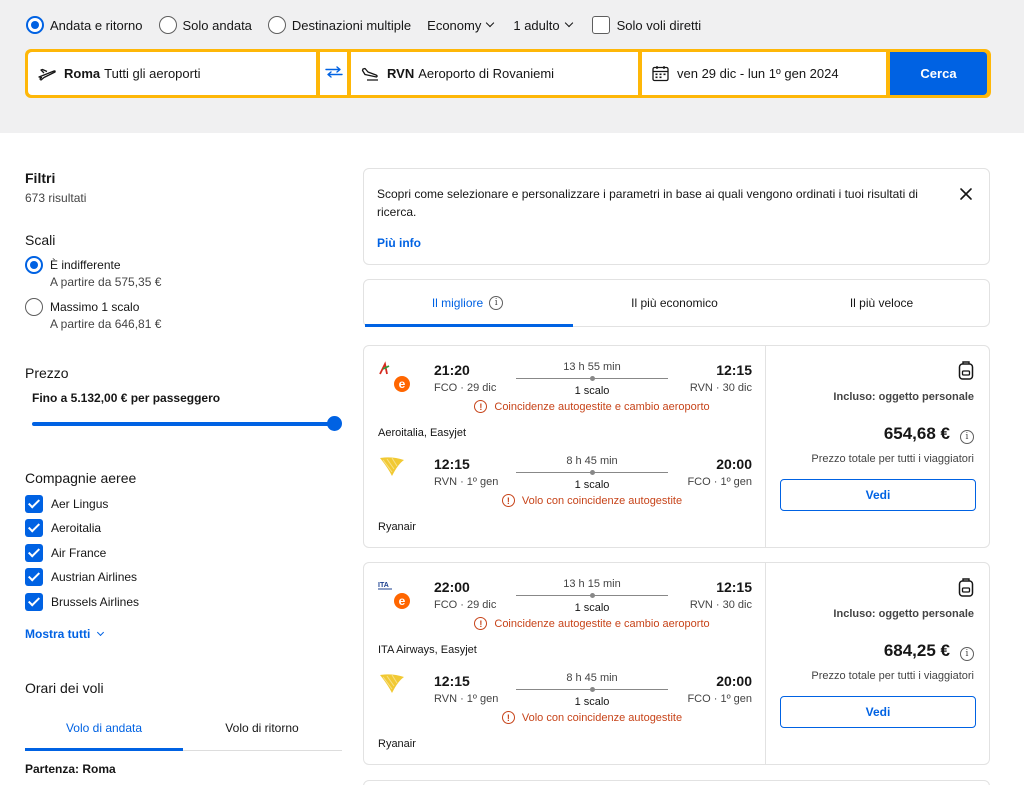 The width and height of the screenshot is (1024, 785). I want to click on cabin-dropdown: Economy, so click(461, 25).